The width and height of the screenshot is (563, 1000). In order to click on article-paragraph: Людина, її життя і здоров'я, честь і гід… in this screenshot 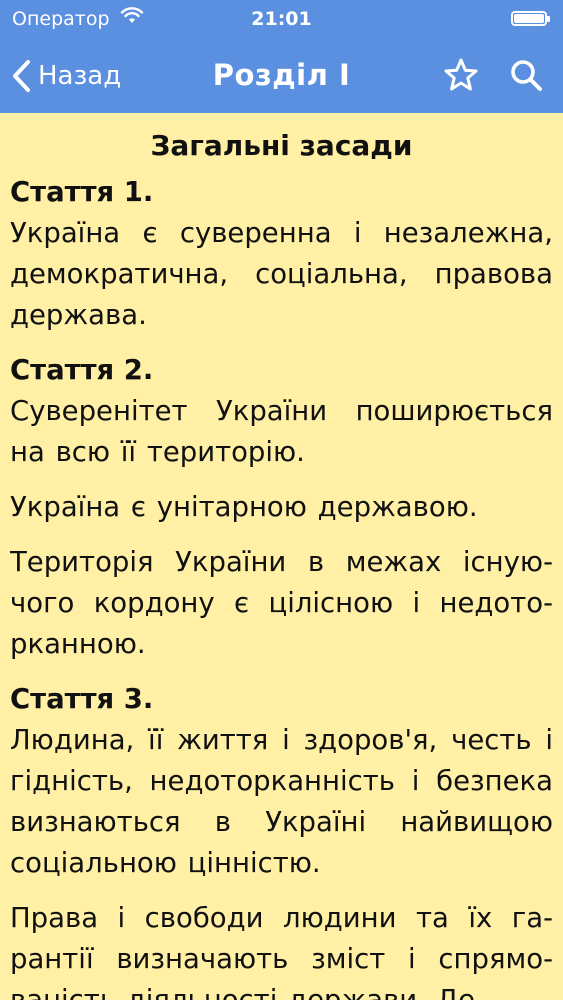, I will do `click(281, 801)`.